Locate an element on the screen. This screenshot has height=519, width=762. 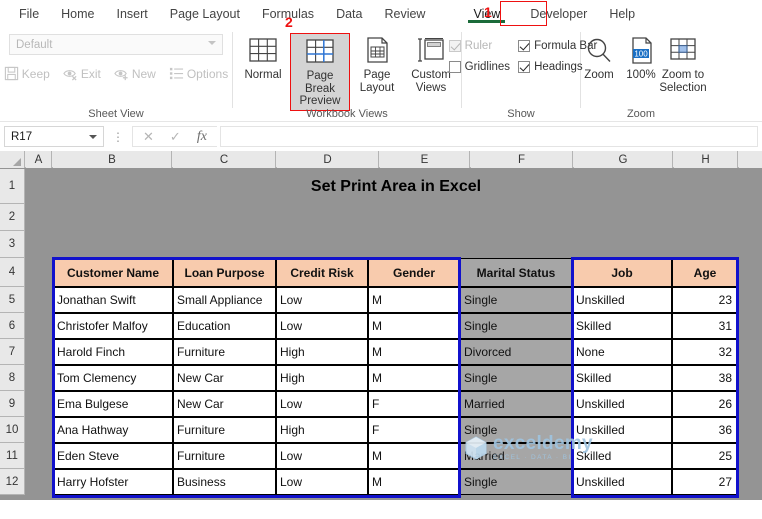
sheet-title-cell: Set Print Area in Excel is located at coordinates (396, 186).